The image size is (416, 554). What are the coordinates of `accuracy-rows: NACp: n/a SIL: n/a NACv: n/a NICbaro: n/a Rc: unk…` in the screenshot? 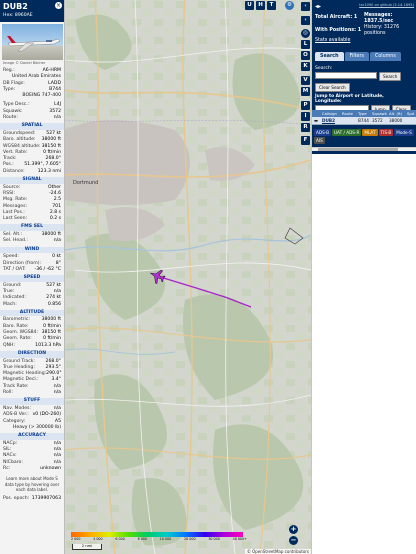 It's located at (32, 456).